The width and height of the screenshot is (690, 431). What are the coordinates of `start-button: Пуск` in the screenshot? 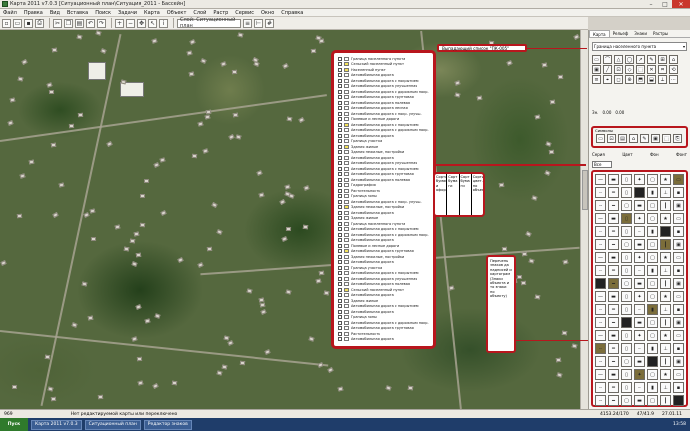 It's located at (14, 424).